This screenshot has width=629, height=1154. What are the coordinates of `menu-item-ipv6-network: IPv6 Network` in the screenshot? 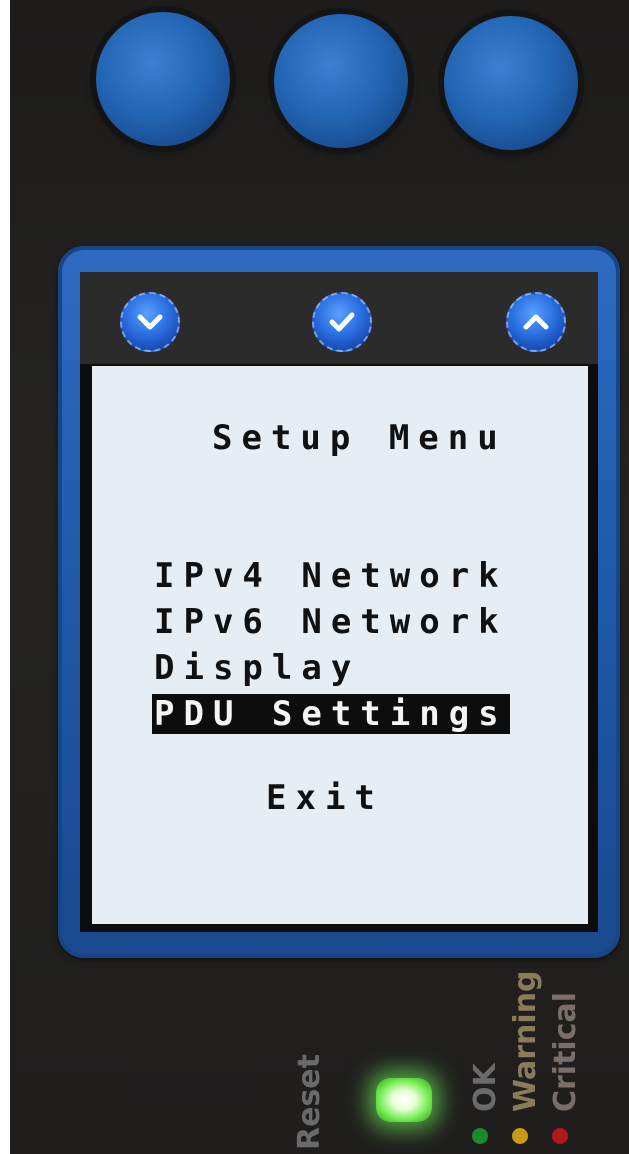 It's located at (331, 622).